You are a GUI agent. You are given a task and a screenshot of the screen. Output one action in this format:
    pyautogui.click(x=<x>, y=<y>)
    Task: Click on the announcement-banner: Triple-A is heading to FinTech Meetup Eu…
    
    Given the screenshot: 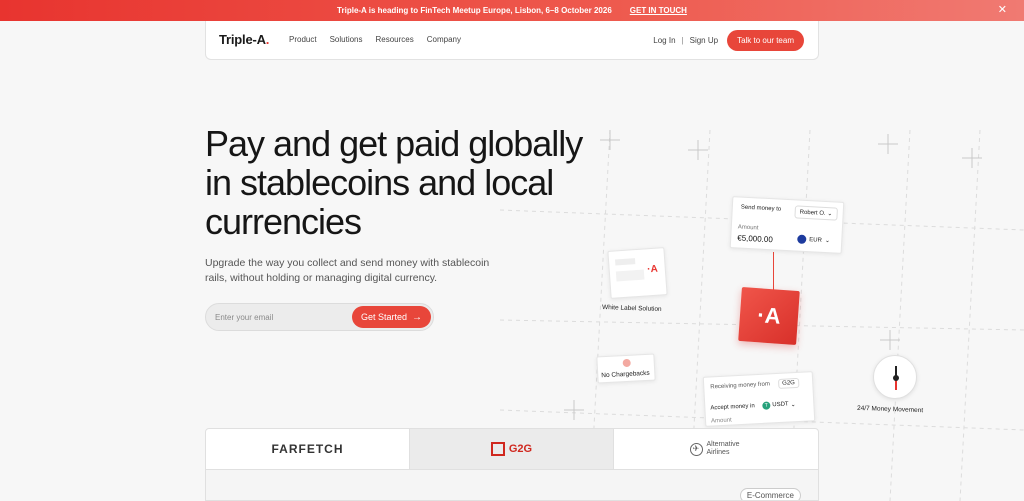 What is the action you would take?
    pyautogui.click(x=512, y=10)
    